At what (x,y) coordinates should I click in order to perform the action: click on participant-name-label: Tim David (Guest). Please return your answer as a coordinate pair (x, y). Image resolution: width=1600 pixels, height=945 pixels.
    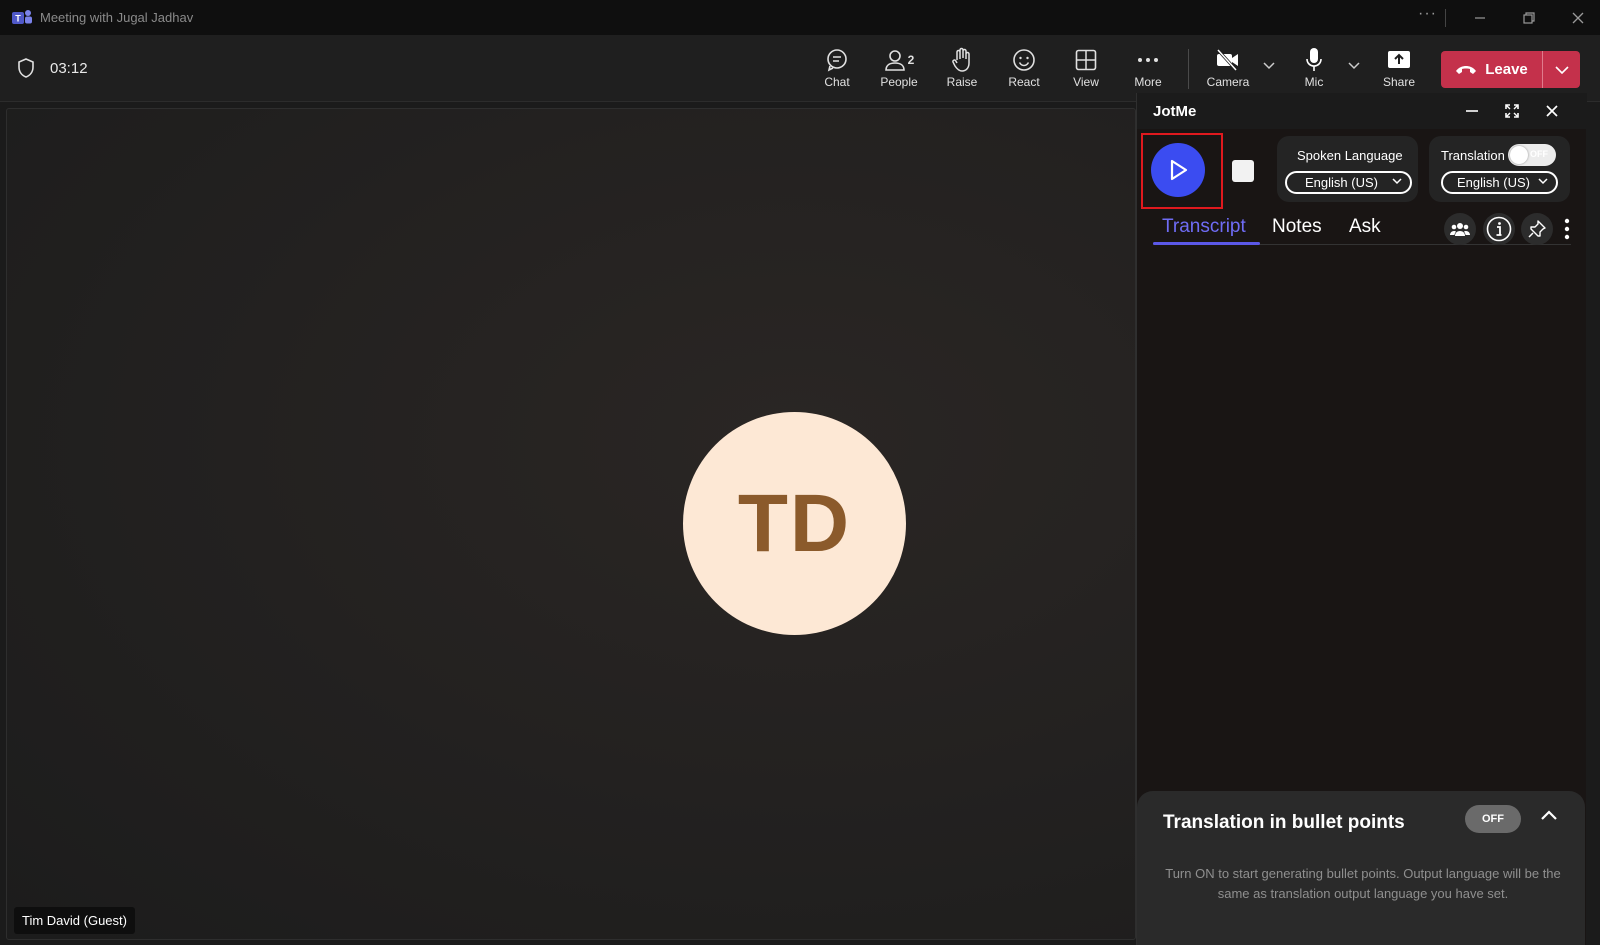
    Looking at the image, I should click on (74, 920).